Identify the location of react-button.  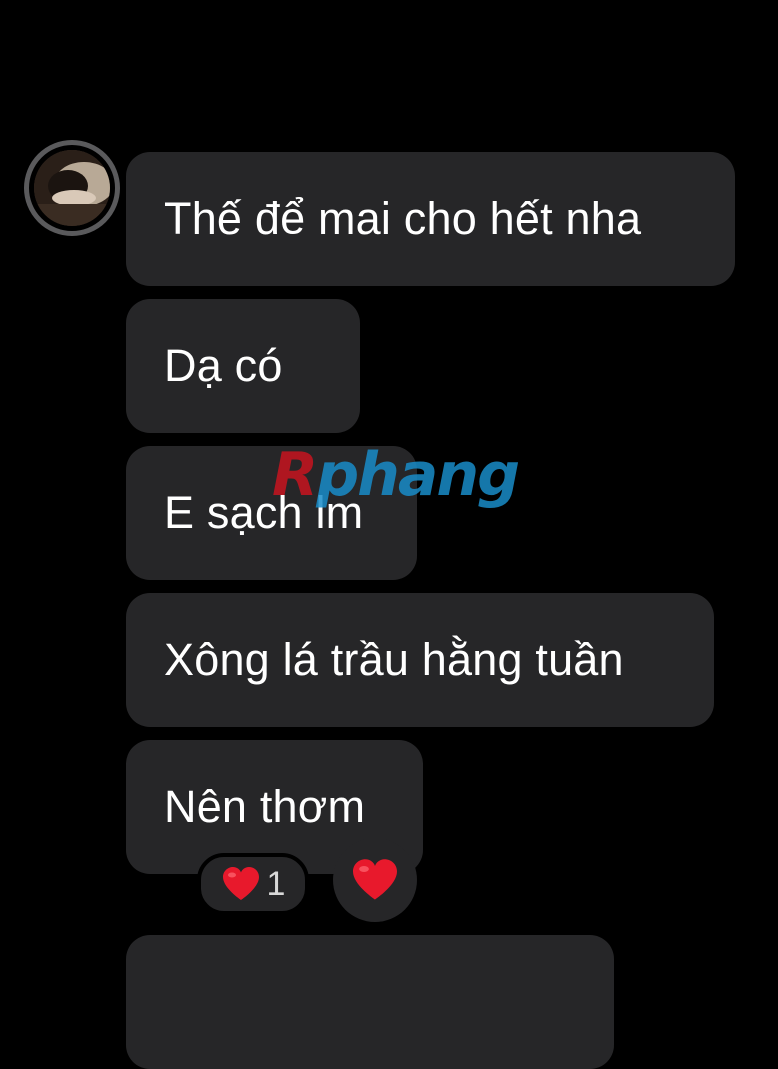
(375, 880).